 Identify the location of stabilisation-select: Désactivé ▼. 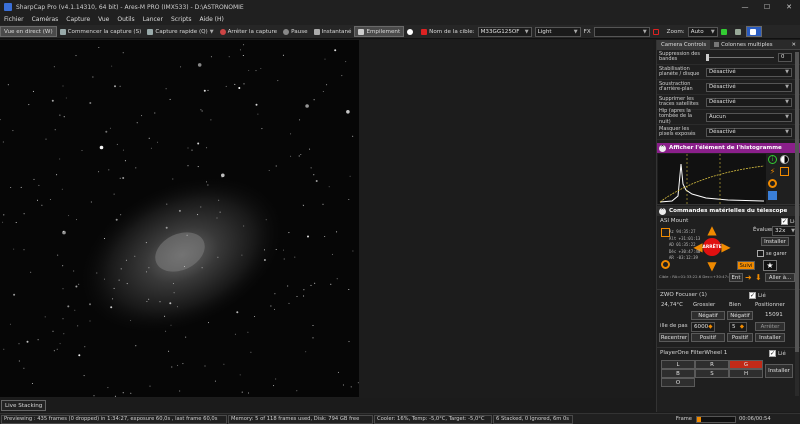
(749, 72).